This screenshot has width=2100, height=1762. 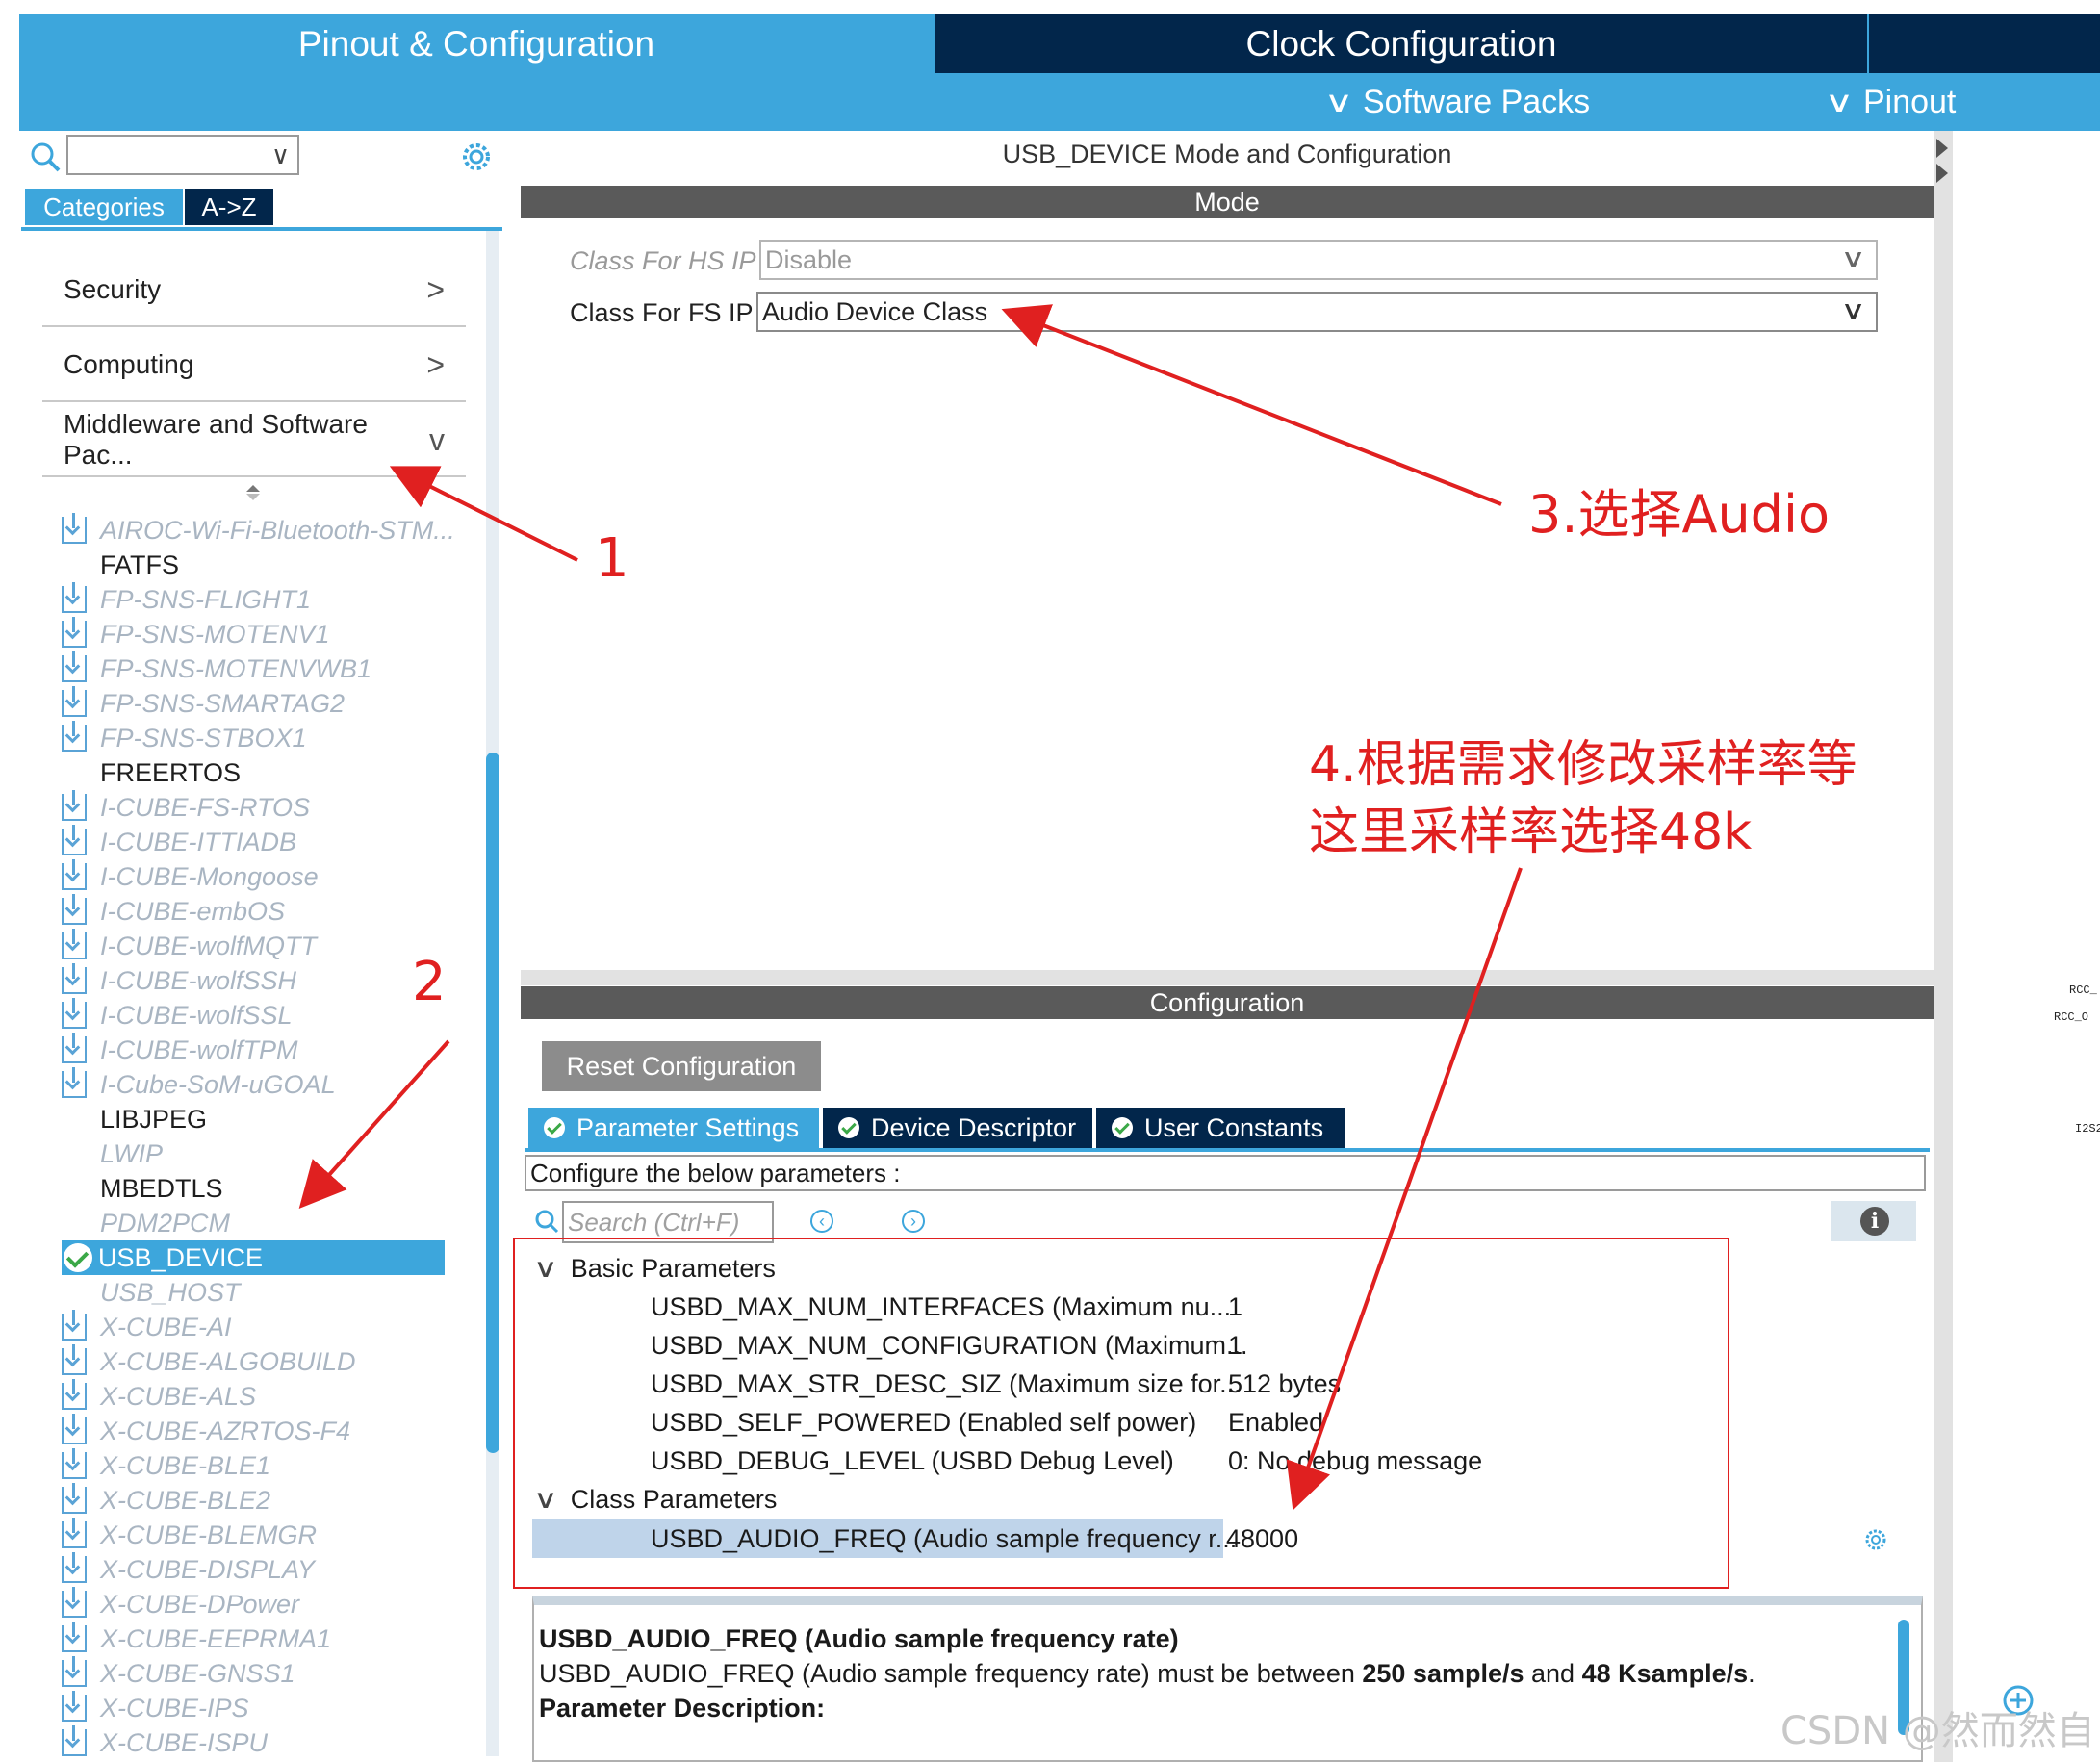 I want to click on annotation-step-3: 3.选择Audio, so click(x=1679, y=515).